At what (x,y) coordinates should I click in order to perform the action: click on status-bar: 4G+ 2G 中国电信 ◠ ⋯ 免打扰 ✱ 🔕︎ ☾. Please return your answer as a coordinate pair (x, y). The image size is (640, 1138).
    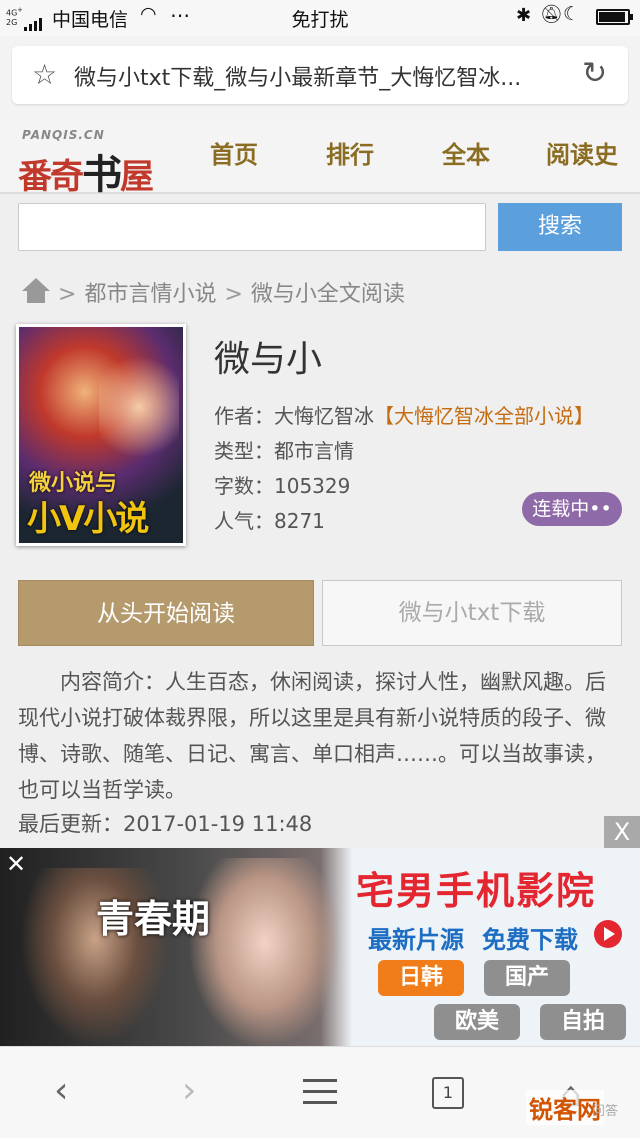
    Looking at the image, I should click on (320, 18).